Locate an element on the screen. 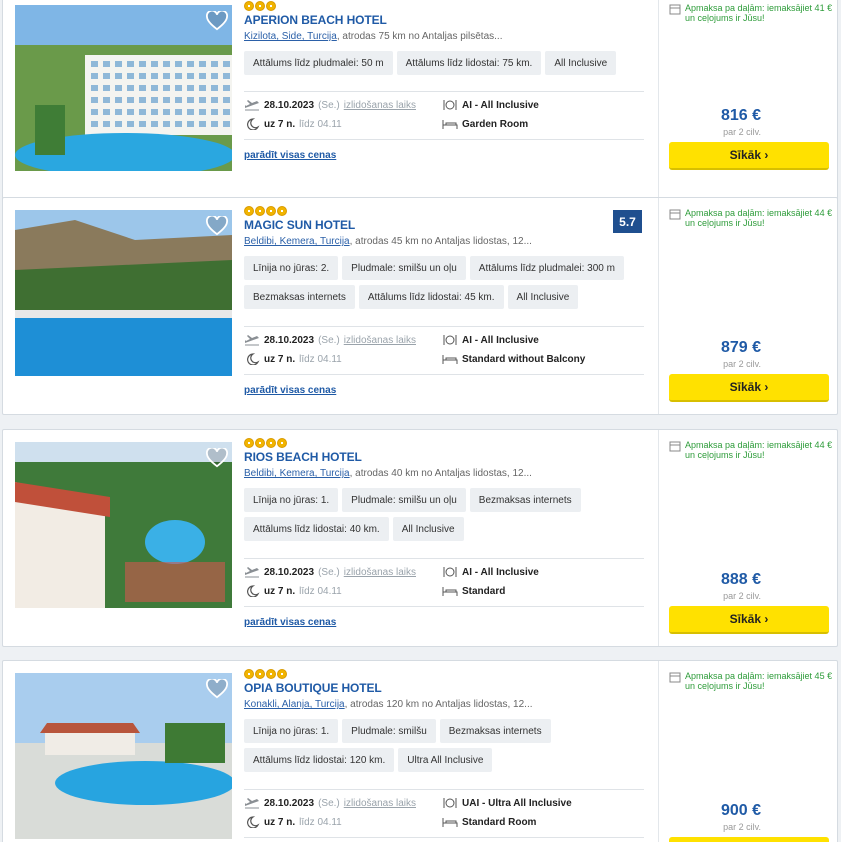  hotel-name: OPIA BOUTIQUE HOTEL is located at coordinates (313, 688).